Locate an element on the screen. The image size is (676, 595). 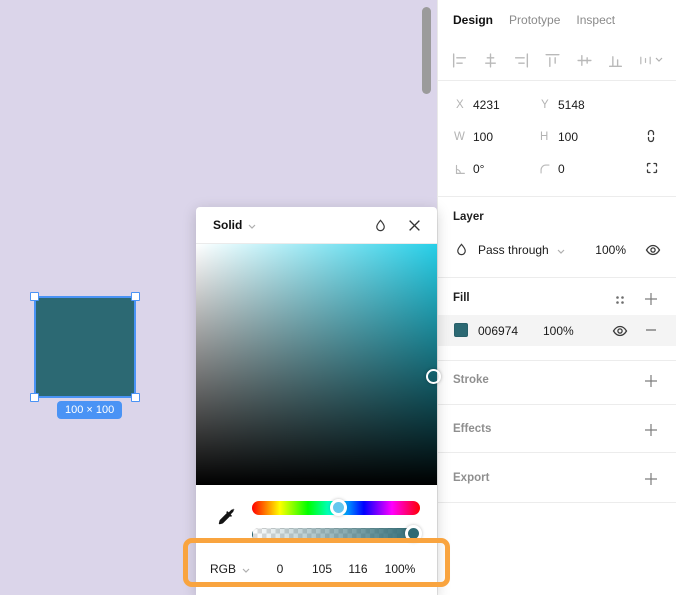
export-section-title: Export is located at coordinates (471, 478).